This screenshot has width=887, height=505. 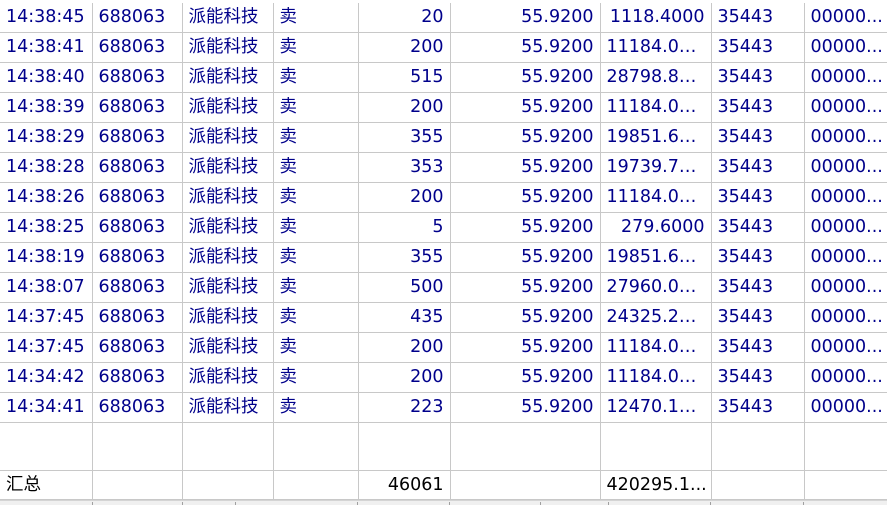 I want to click on time-cell: 14:38:45, so click(x=46, y=18).